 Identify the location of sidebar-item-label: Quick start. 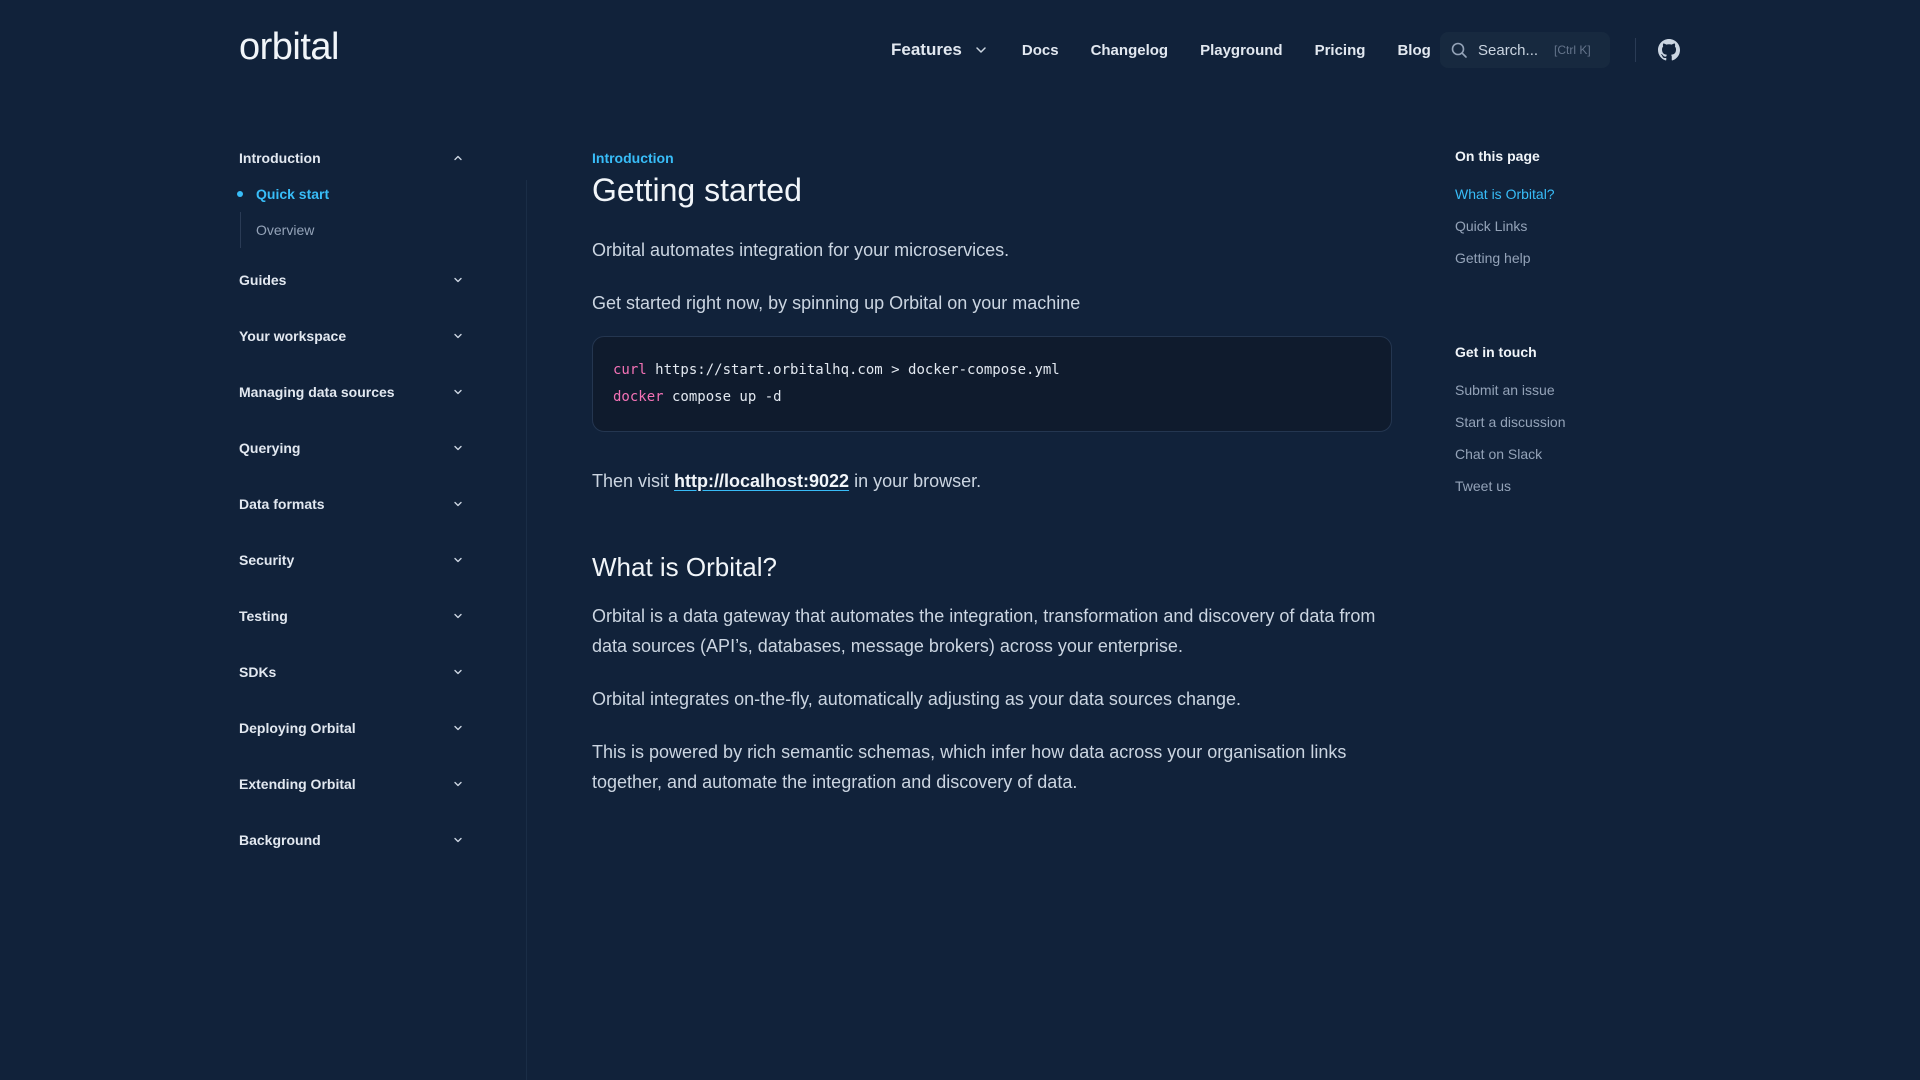
(293, 194).